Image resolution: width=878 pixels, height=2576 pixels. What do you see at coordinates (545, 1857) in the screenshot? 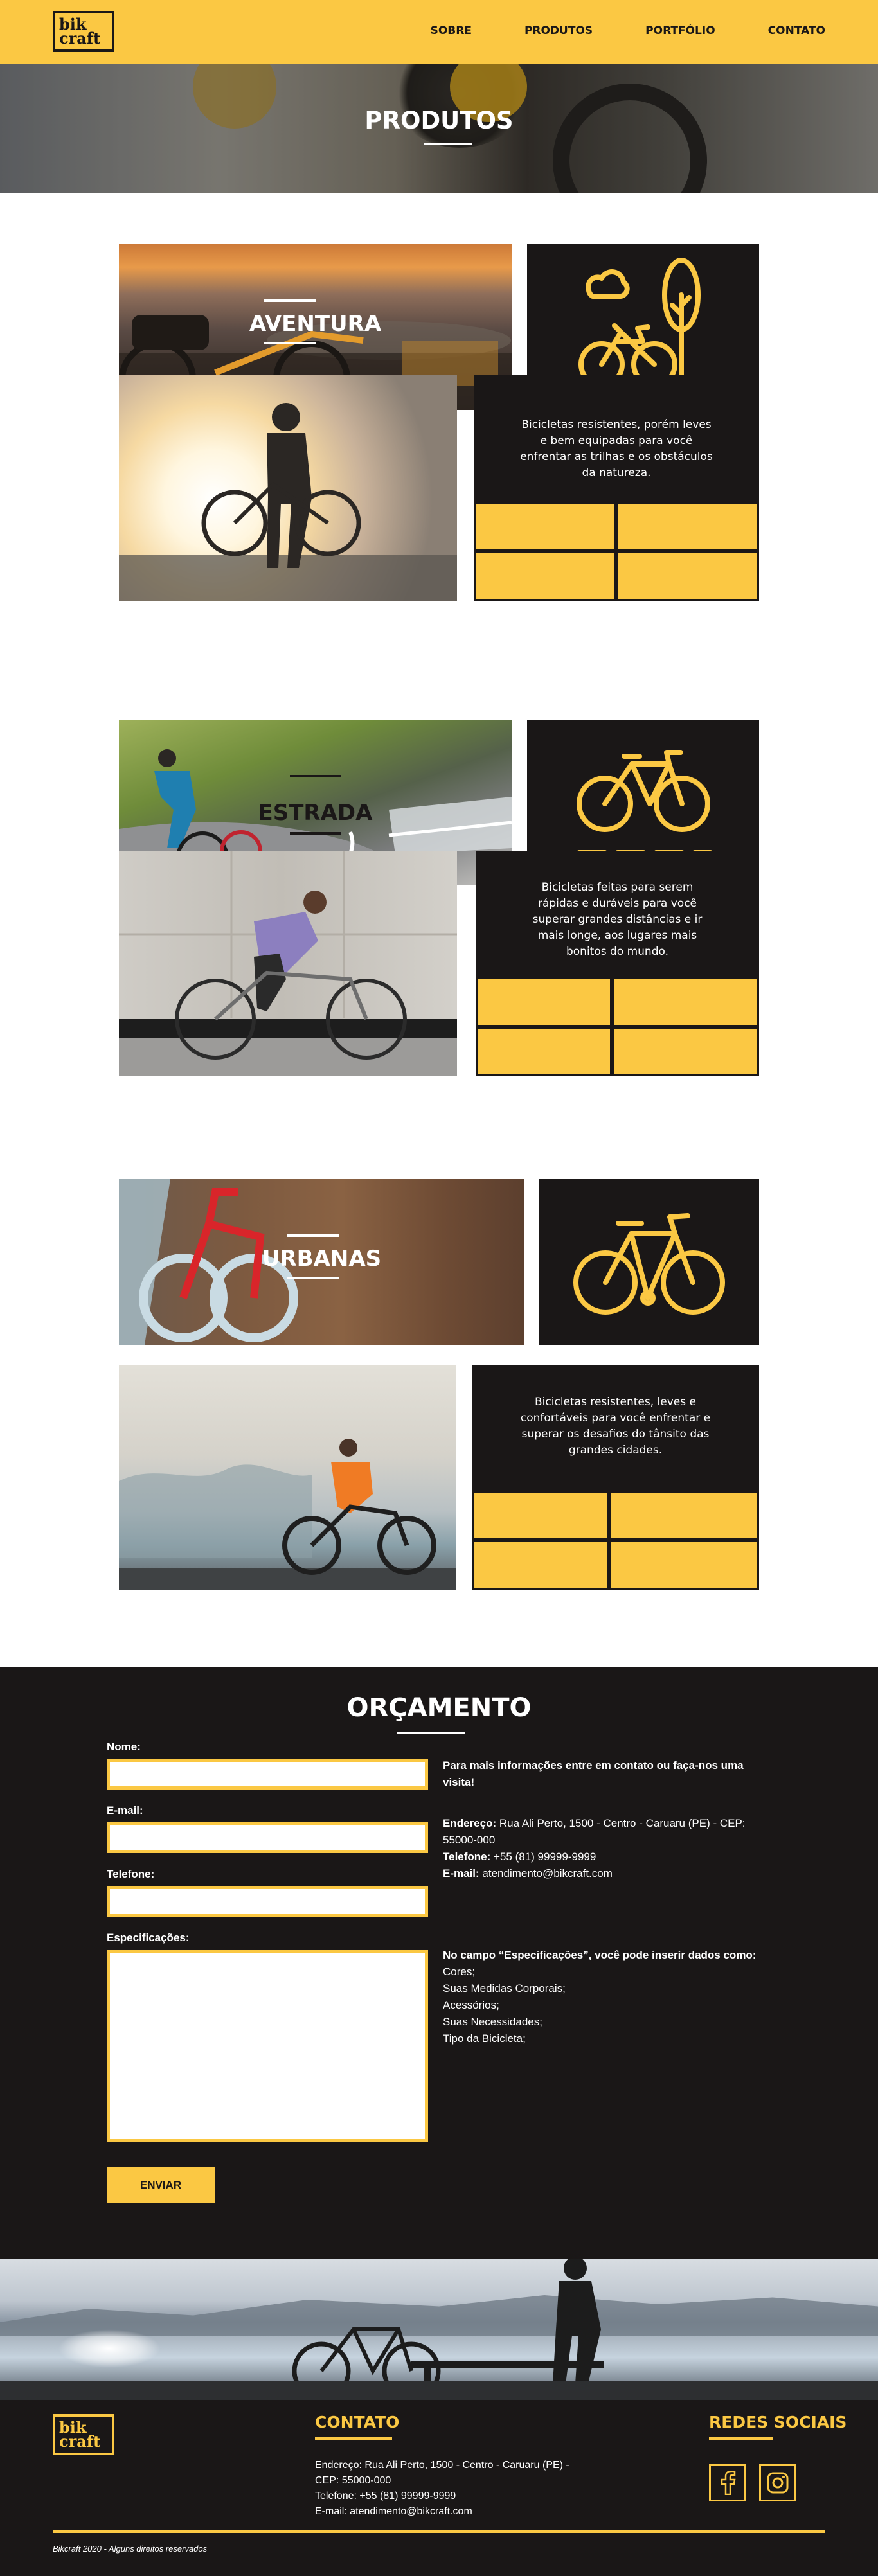
I see `phone-text: +55 (81) 99999-9999` at bounding box center [545, 1857].